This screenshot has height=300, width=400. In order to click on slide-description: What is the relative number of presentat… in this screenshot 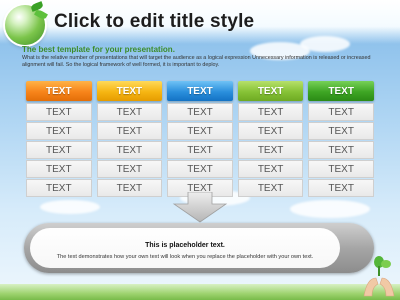, I will do `click(207, 62)`.